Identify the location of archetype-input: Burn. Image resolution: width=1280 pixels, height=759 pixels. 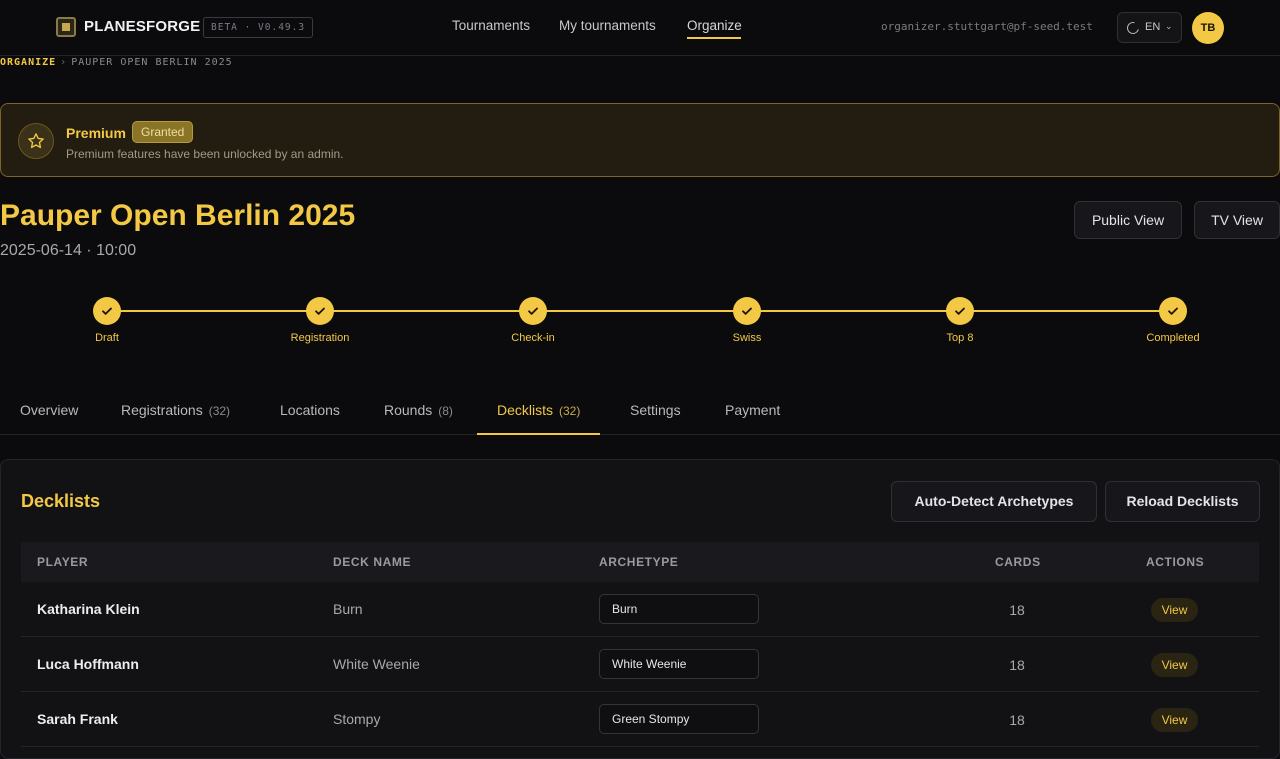
(679, 609).